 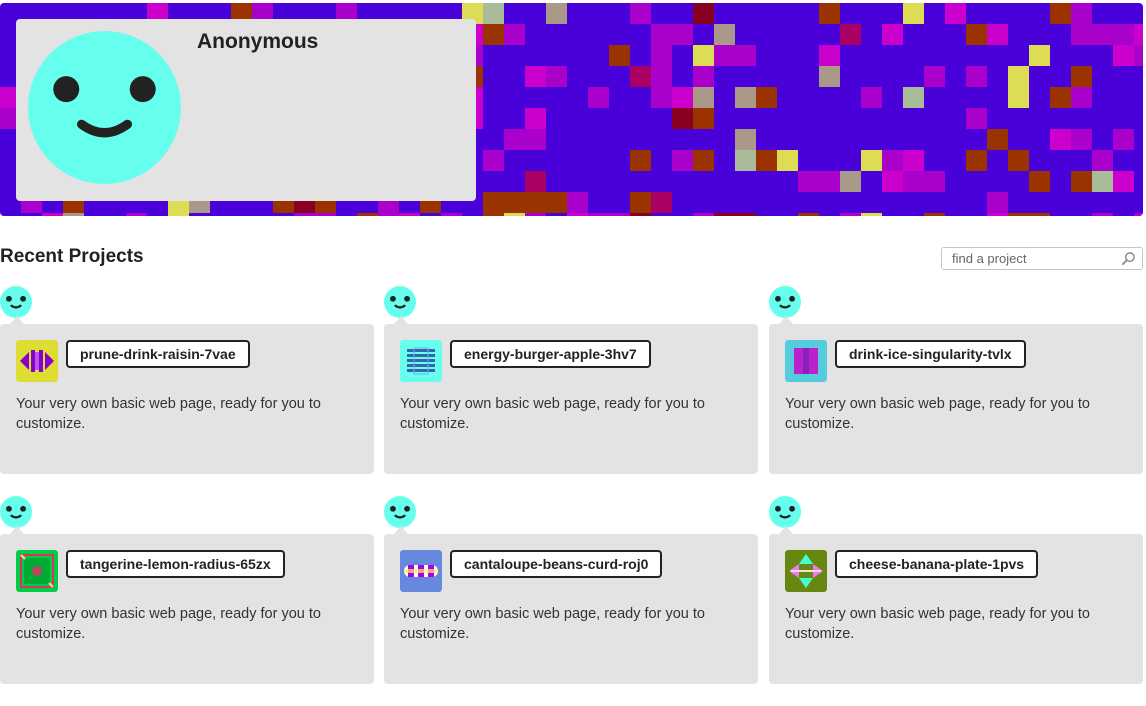 I want to click on search-icon, so click(x=1128, y=258).